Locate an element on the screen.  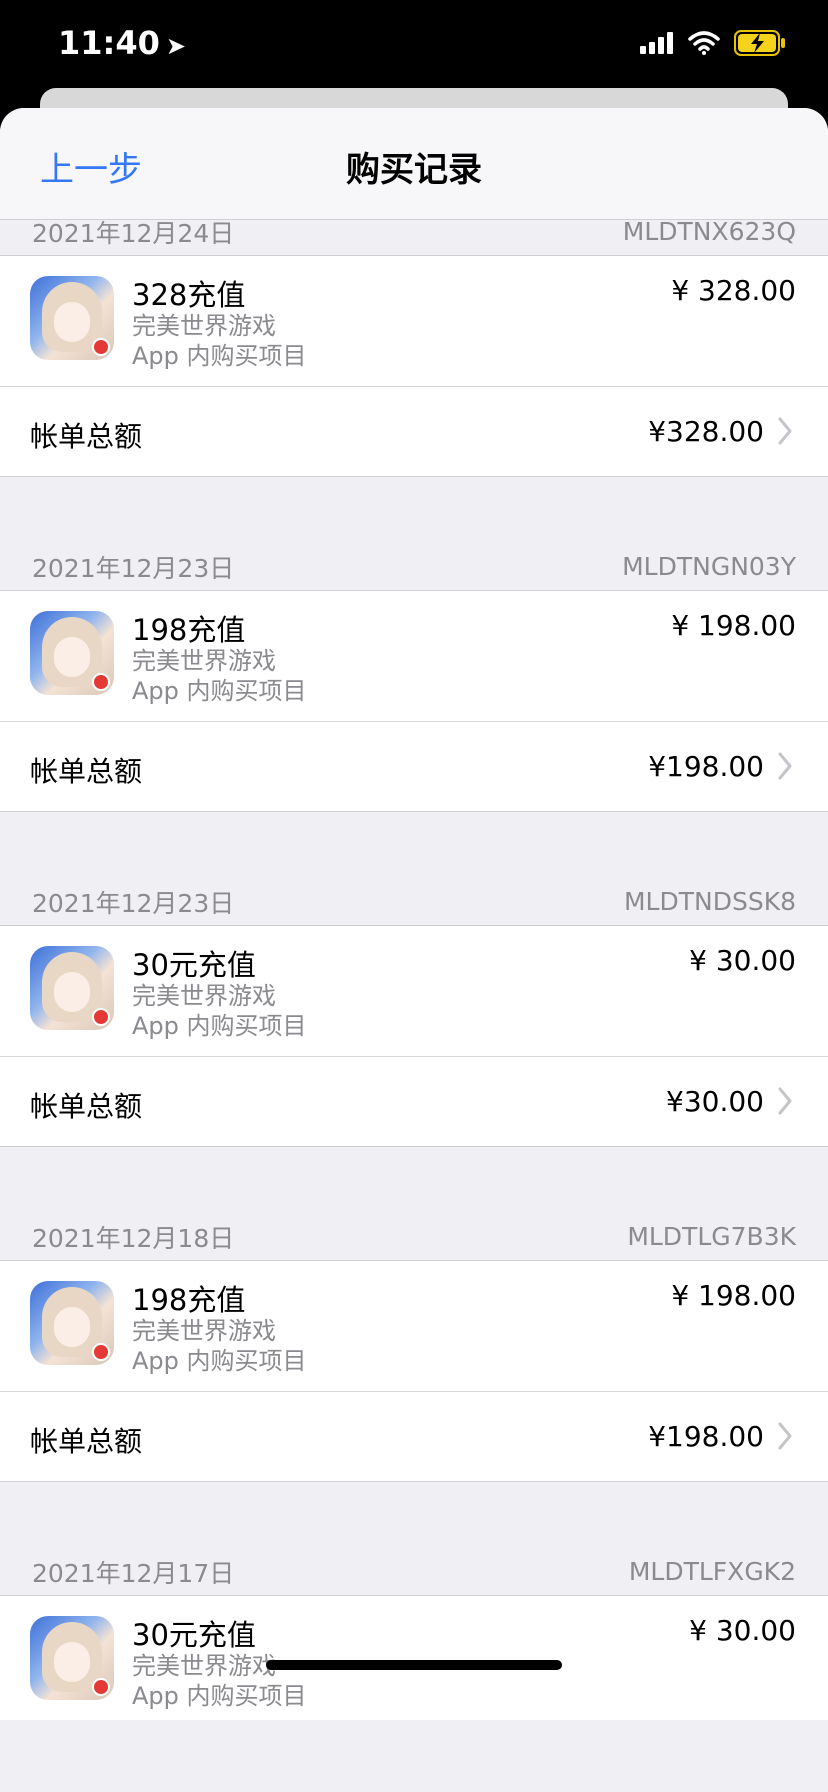
order-id: MLDTLG7B3K is located at coordinates (711, 1236).